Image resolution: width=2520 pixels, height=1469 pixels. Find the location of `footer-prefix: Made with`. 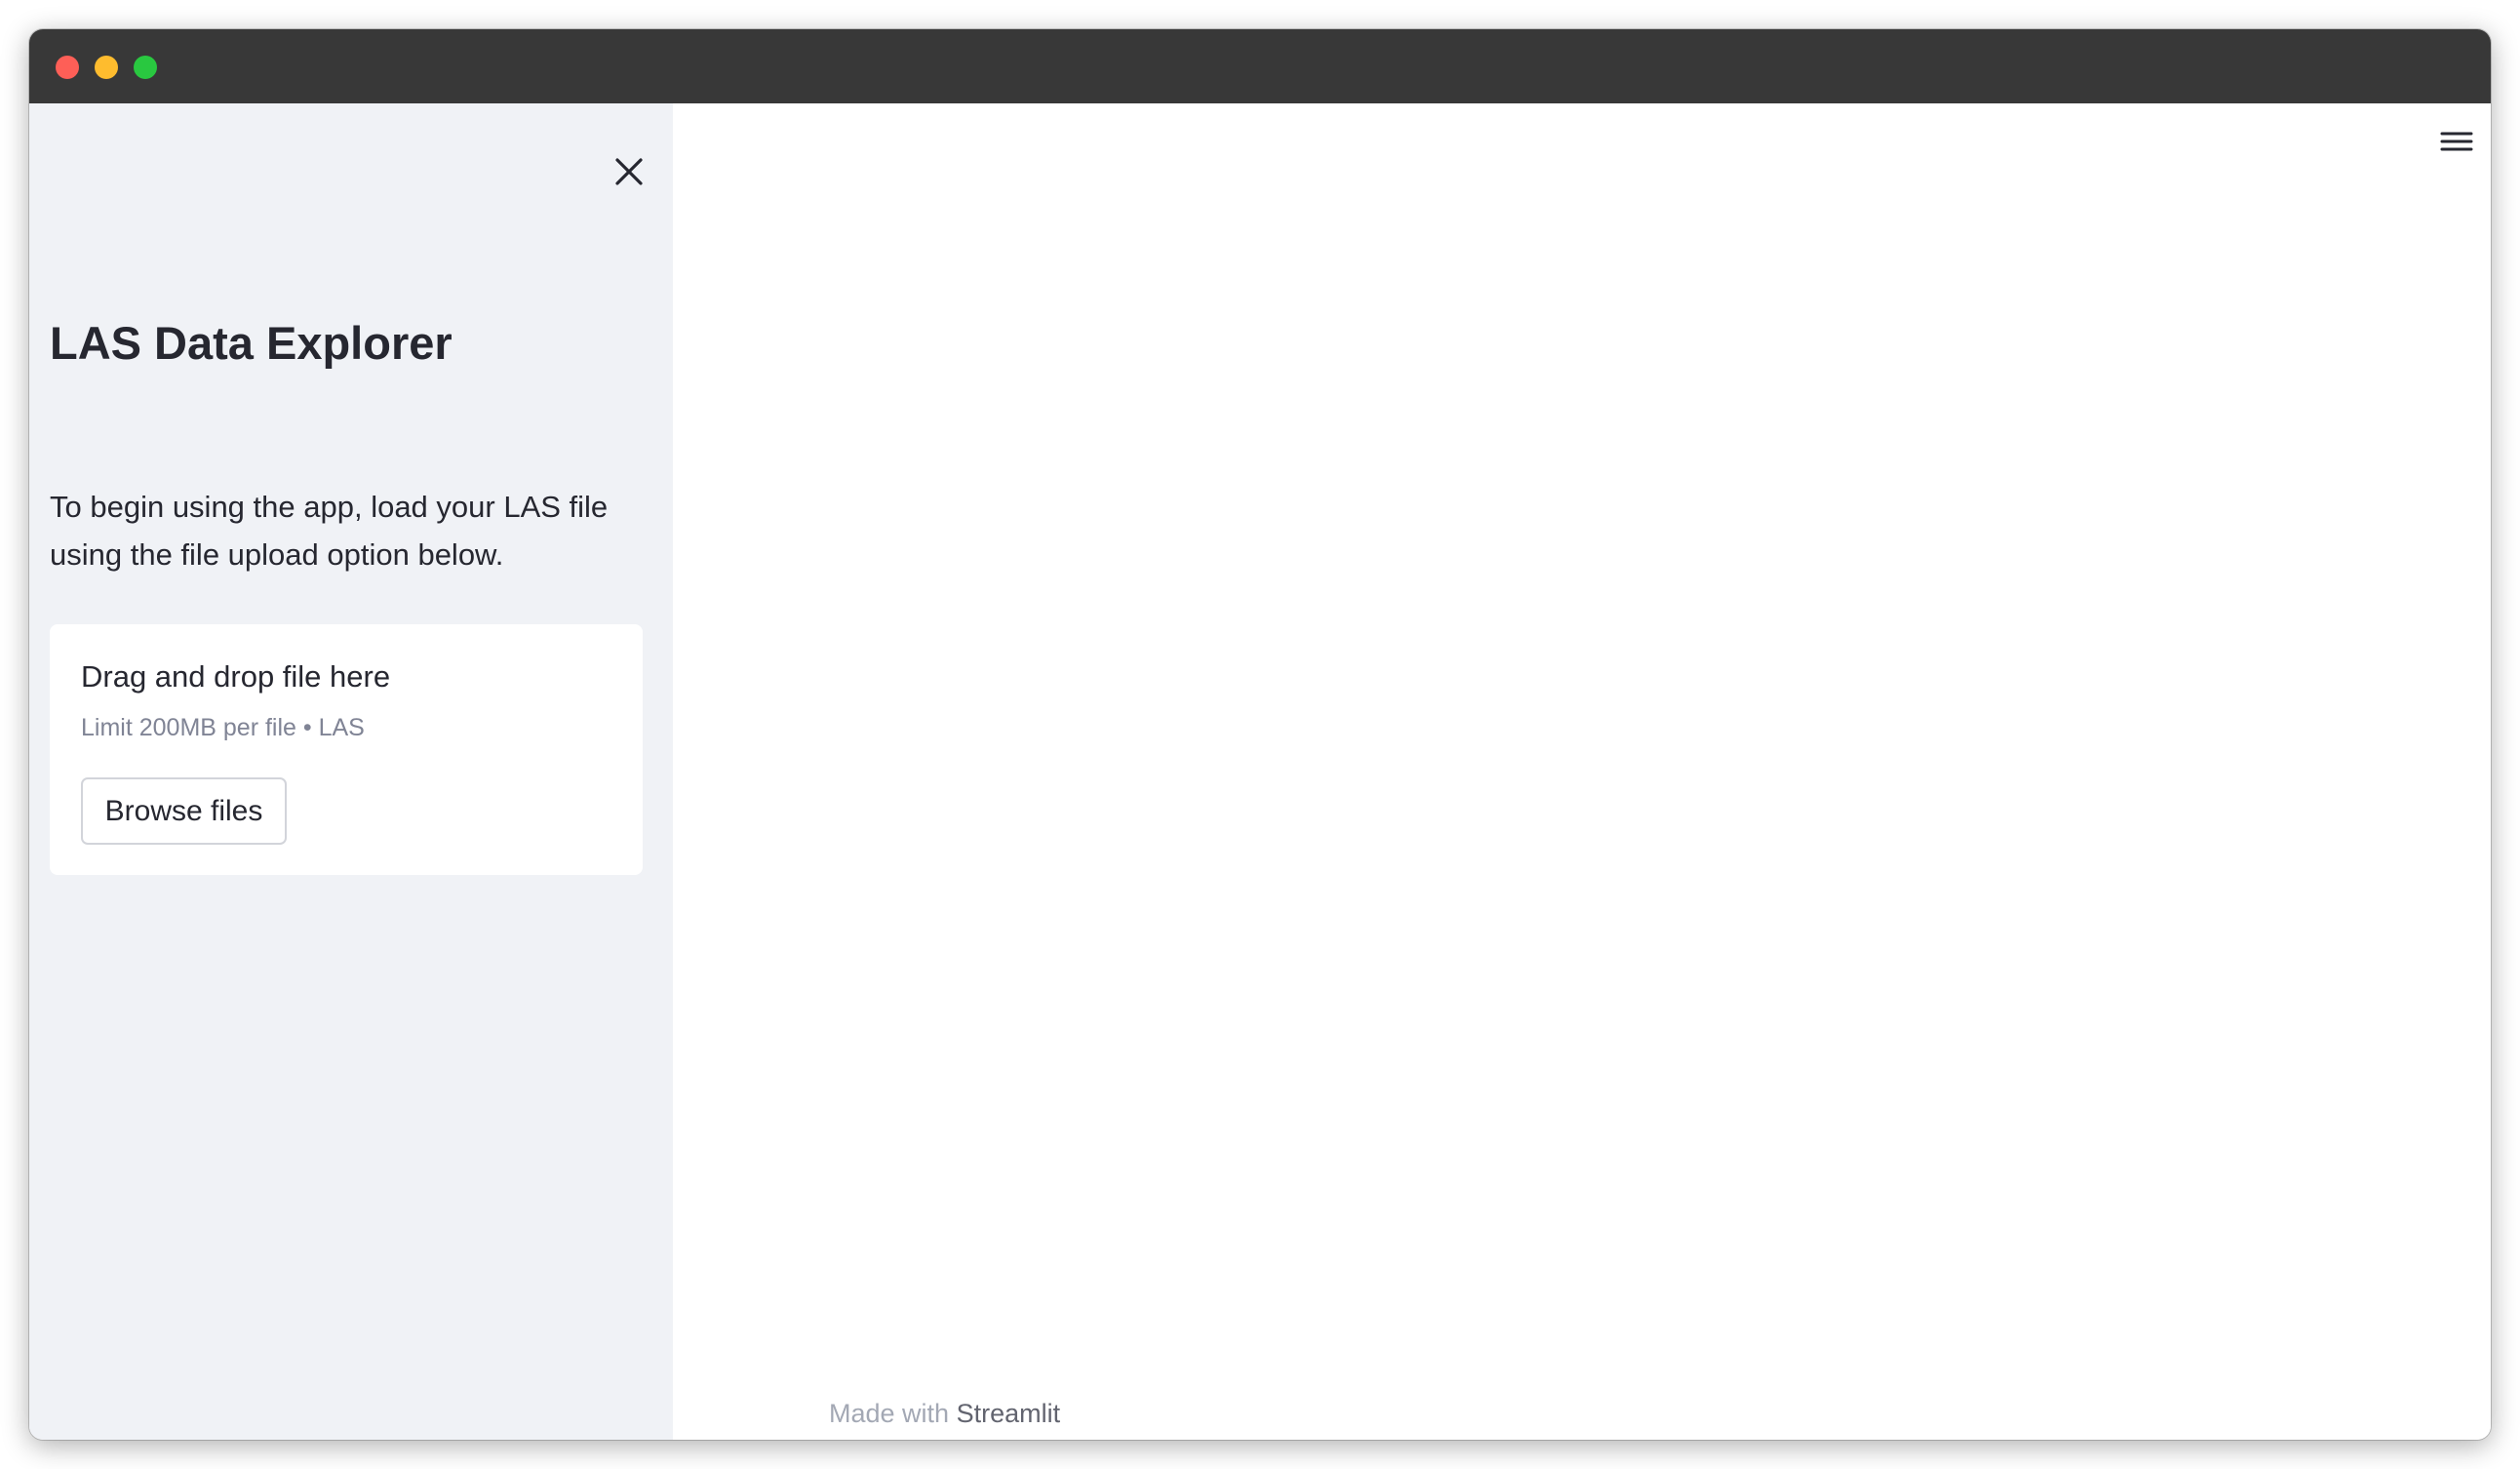

footer-prefix: Made with is located at coordinates (893, 1413).